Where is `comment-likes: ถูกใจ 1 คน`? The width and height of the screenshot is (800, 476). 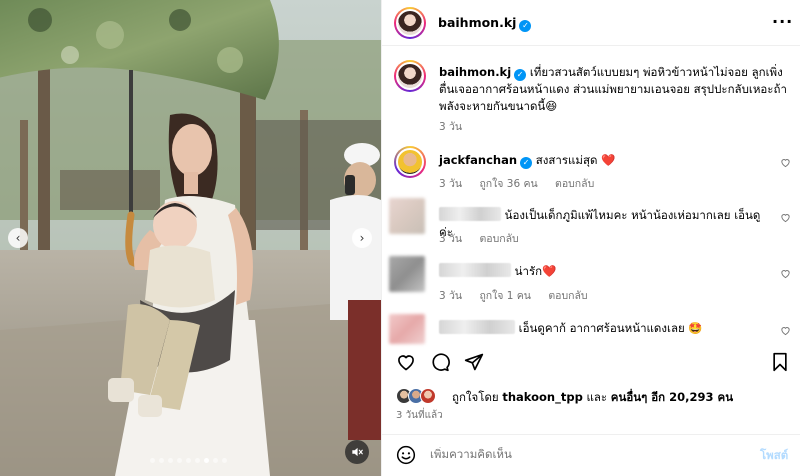 comment-likes: ถูกใจ 1 คน is located at coordinates (505, 296).